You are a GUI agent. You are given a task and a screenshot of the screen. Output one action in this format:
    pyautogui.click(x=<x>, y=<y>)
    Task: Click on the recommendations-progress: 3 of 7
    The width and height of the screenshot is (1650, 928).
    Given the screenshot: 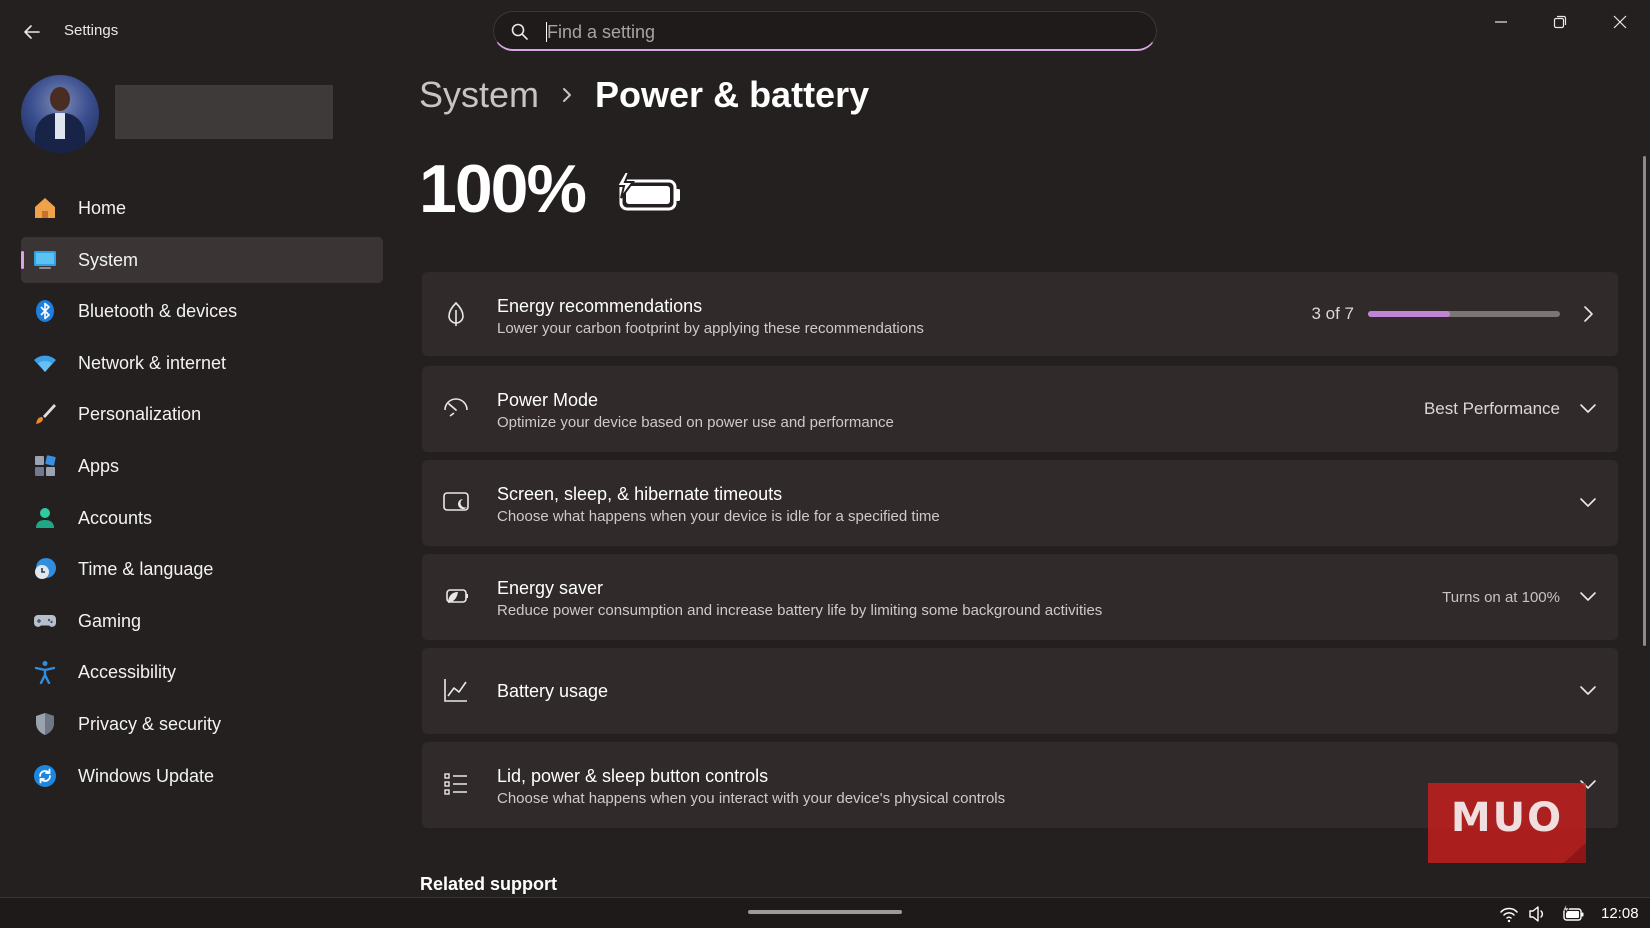 What is the action you would take?
    pyautogui.click(x=1435, y=314)
    